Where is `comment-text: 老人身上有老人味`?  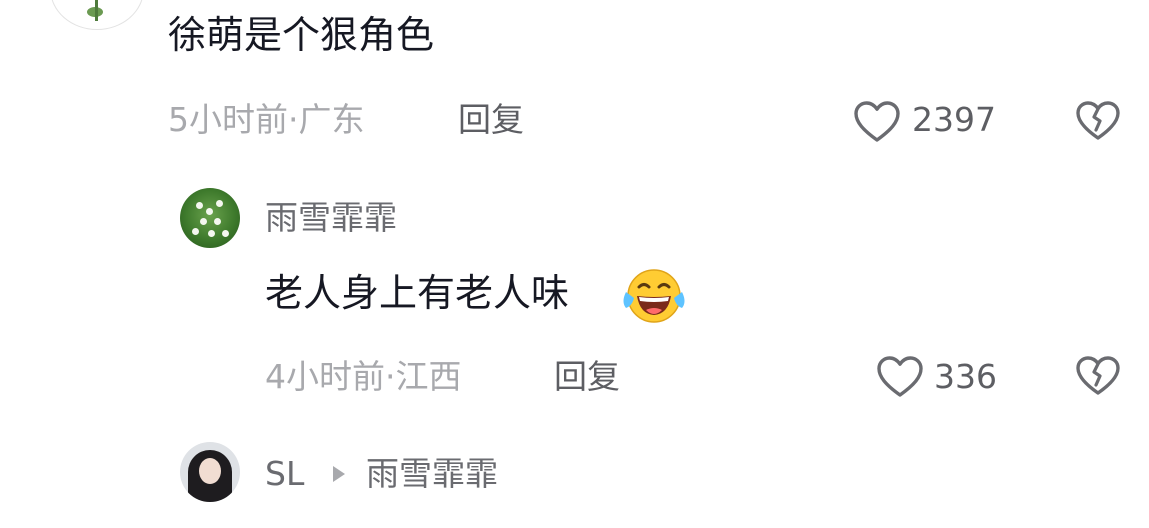
comment-text: 老人身上有老人味 is located at coordinates (417, 293).